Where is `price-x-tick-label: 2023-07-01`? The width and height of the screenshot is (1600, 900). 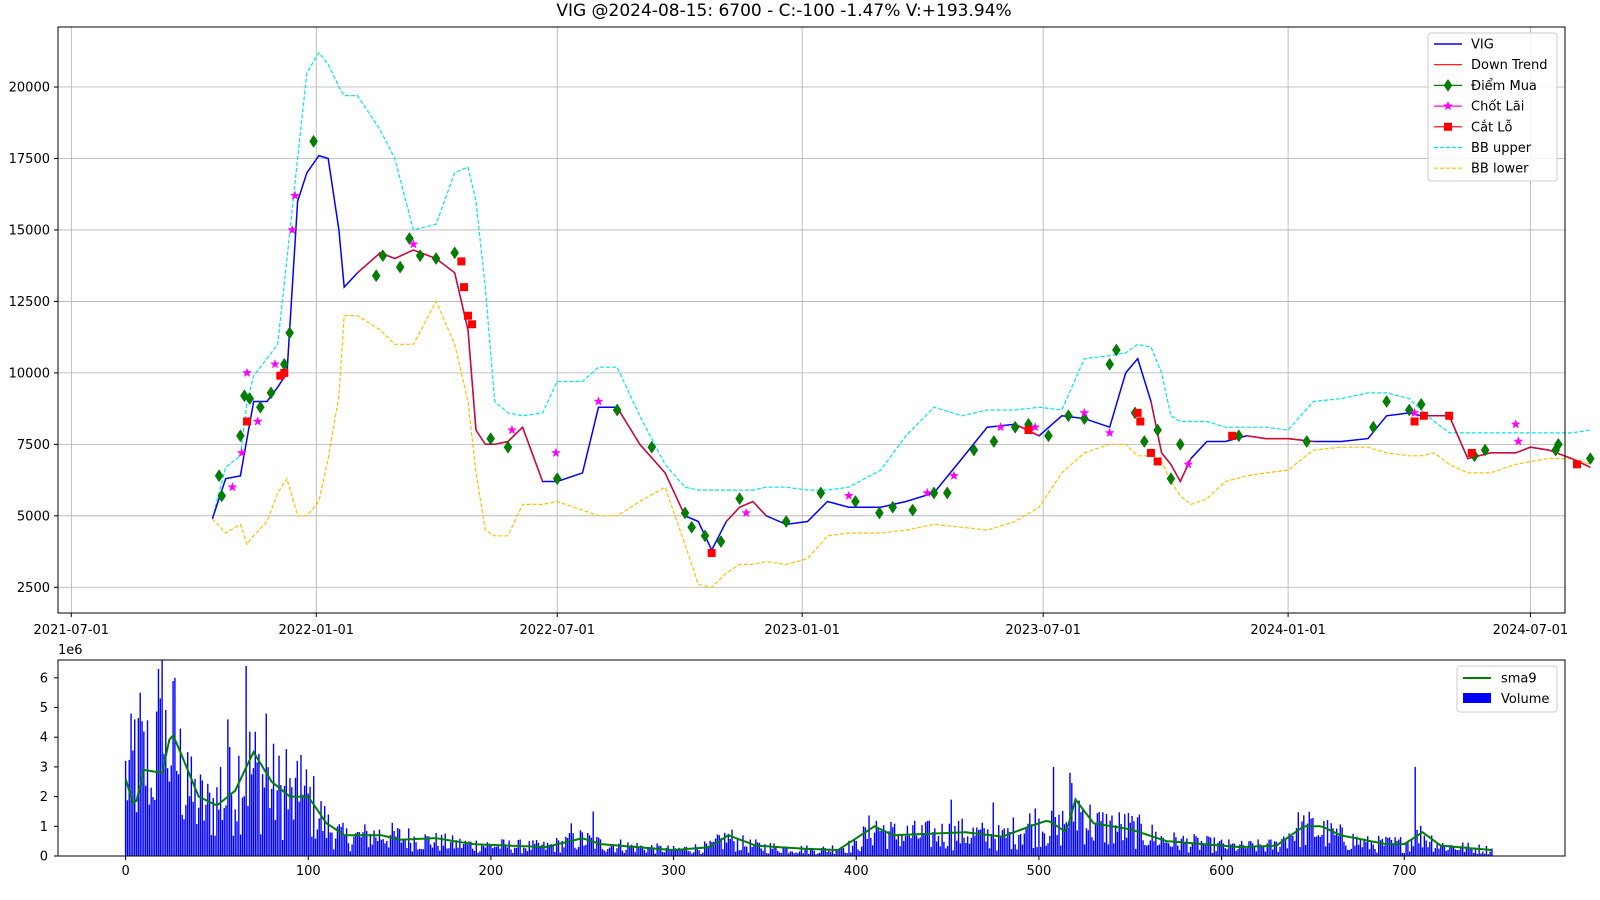 price-x-tick-label: 2023-07-01 is located at coordinates (1043, 630).